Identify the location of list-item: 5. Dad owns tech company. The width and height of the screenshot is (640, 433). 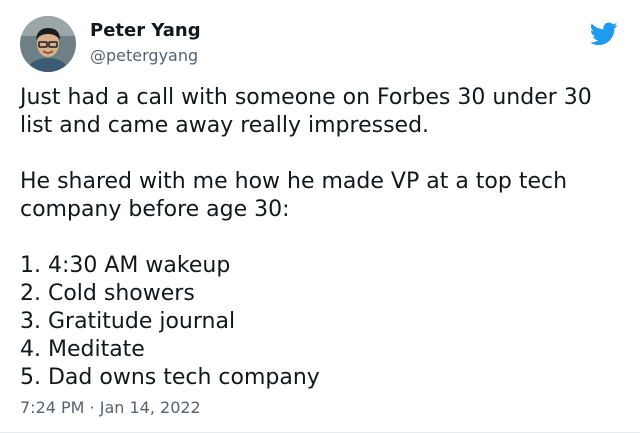
(170, 377).